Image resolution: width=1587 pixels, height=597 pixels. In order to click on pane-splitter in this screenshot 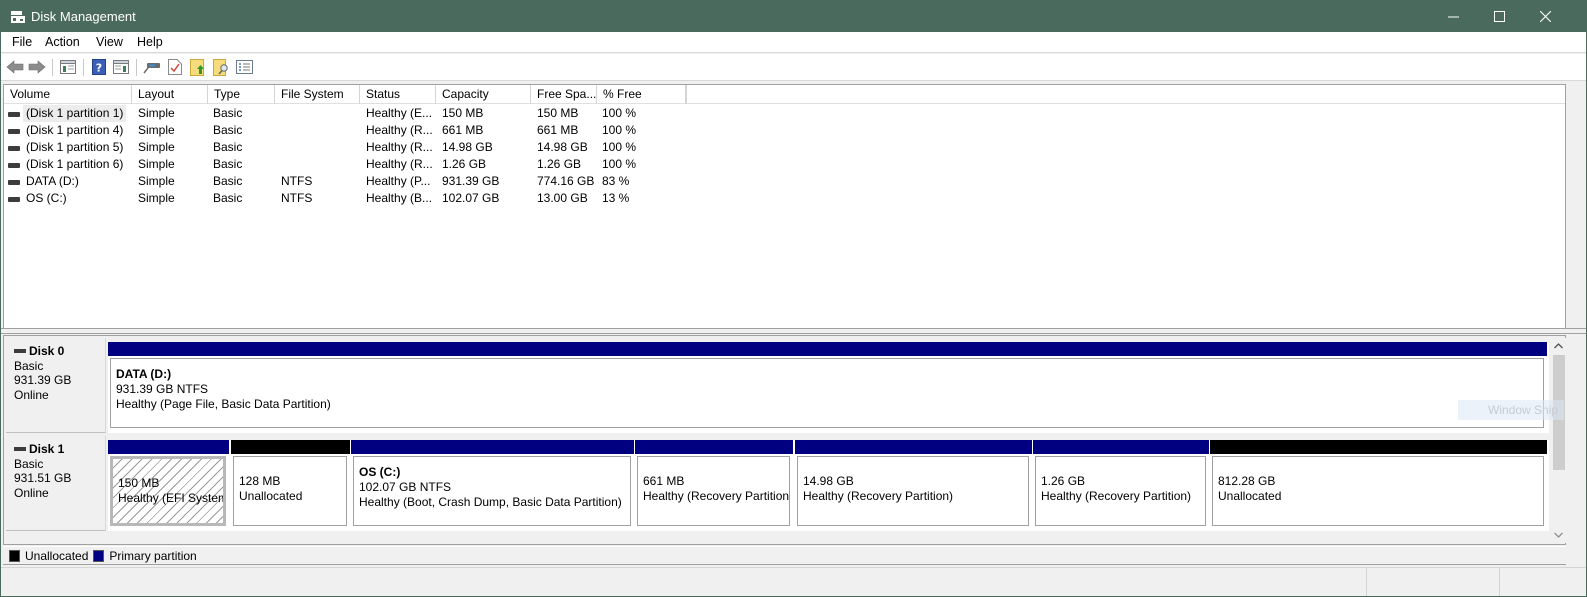, I will do `click(793, 331)`.